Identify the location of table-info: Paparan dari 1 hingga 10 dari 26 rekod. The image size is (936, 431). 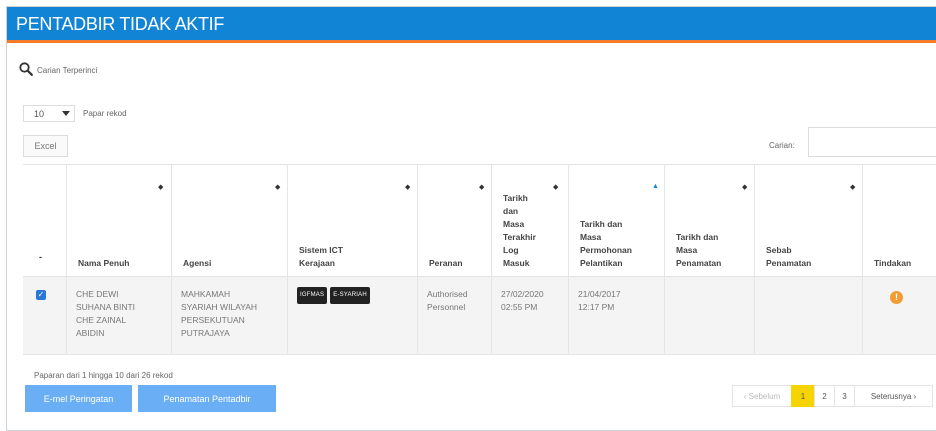
(103, 375).